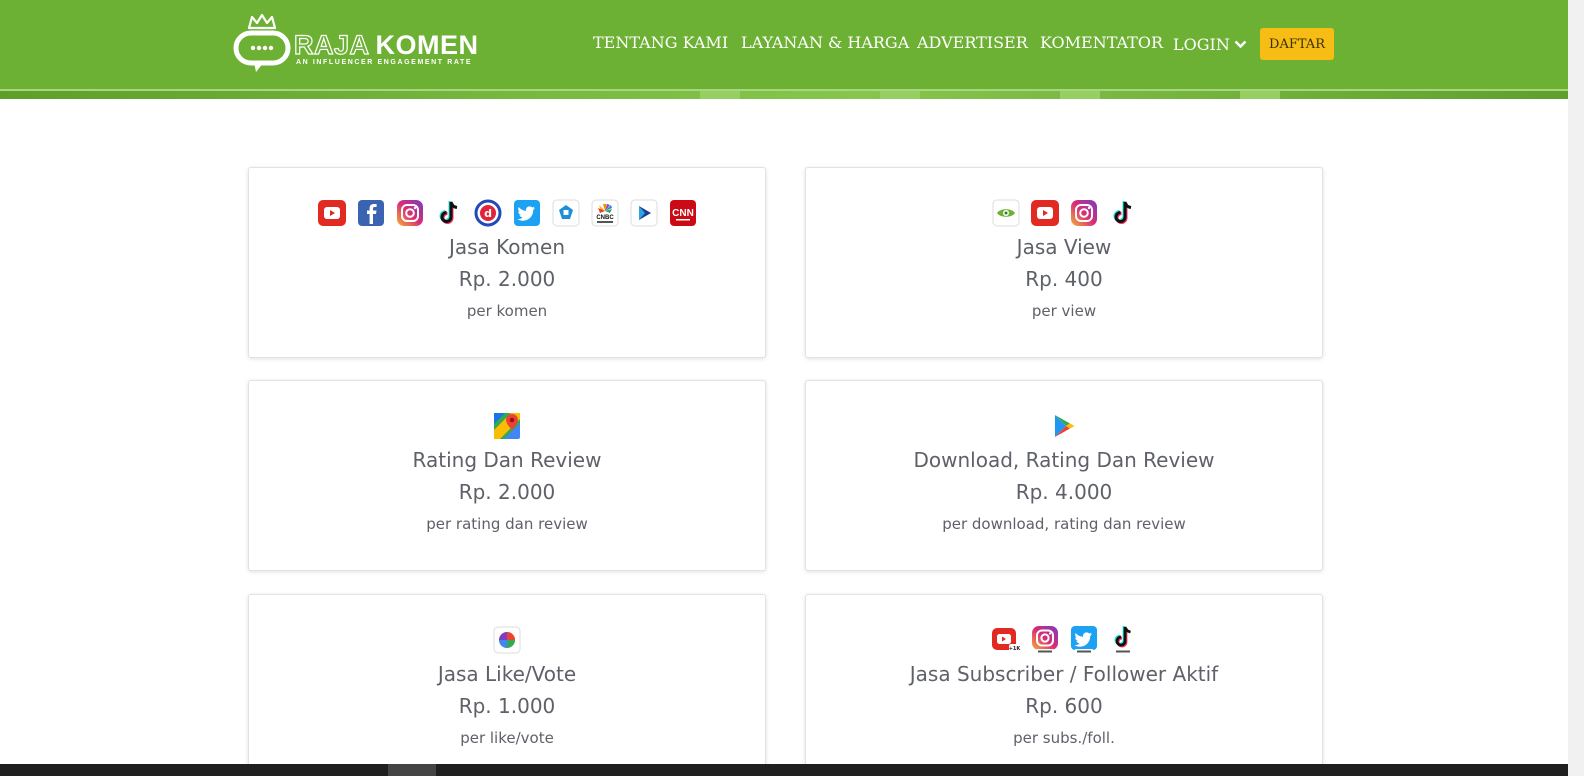 This screenshot has height=776, width=1584. I want to click on svg-text: +1K, so click(1014, 649).